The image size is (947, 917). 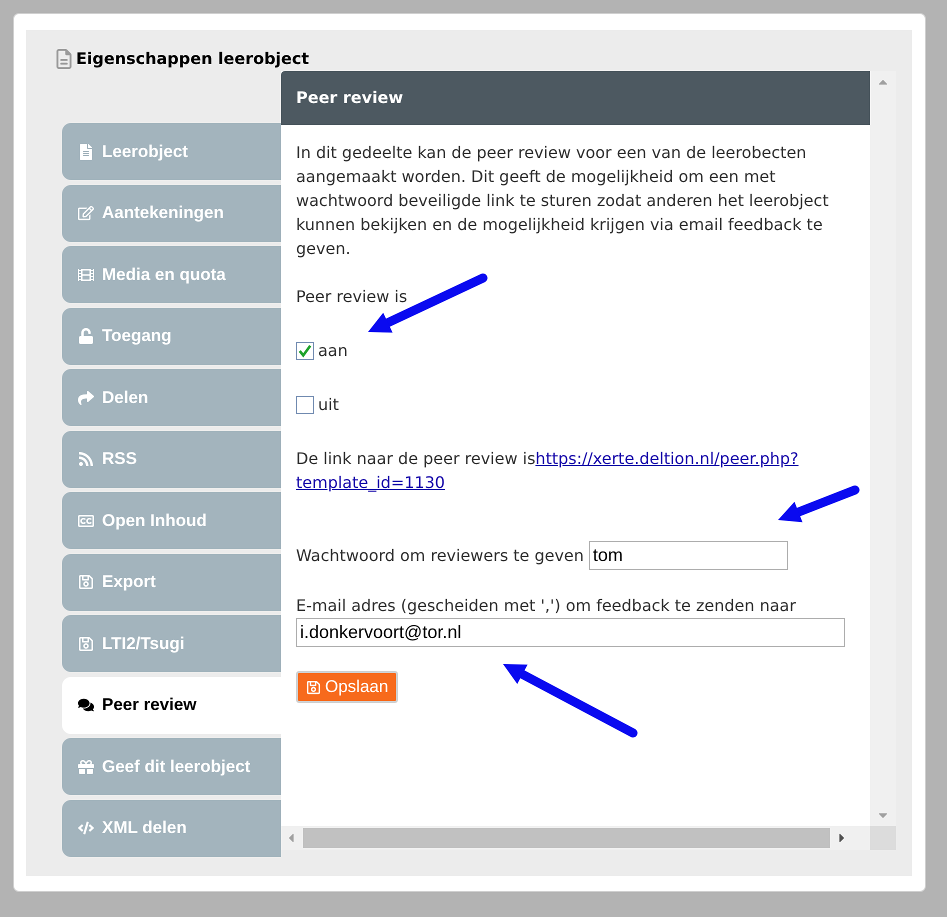 I want to click on sidebar-tab: XML delen, so click(x=171, y=828).